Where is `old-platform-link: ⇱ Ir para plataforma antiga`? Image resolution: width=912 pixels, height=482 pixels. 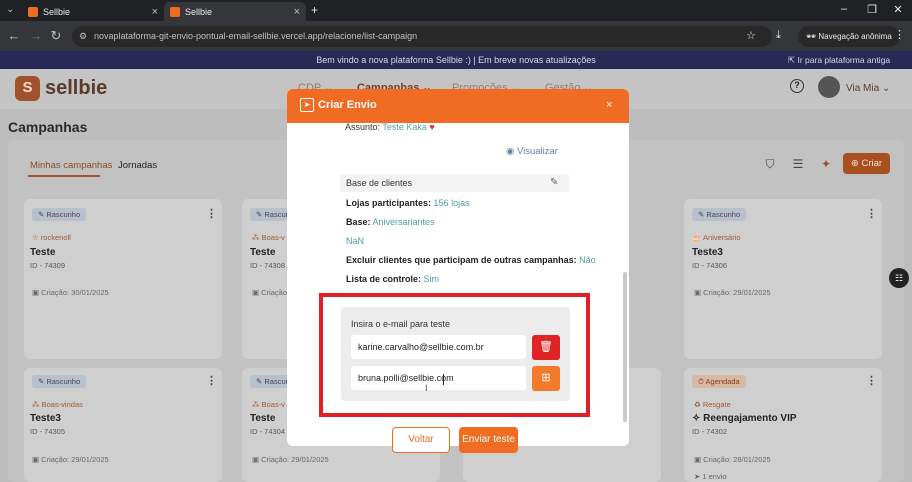
old-platform-link: ⇱ Ir para plataforma antiga is located at coordinates (839, 60).